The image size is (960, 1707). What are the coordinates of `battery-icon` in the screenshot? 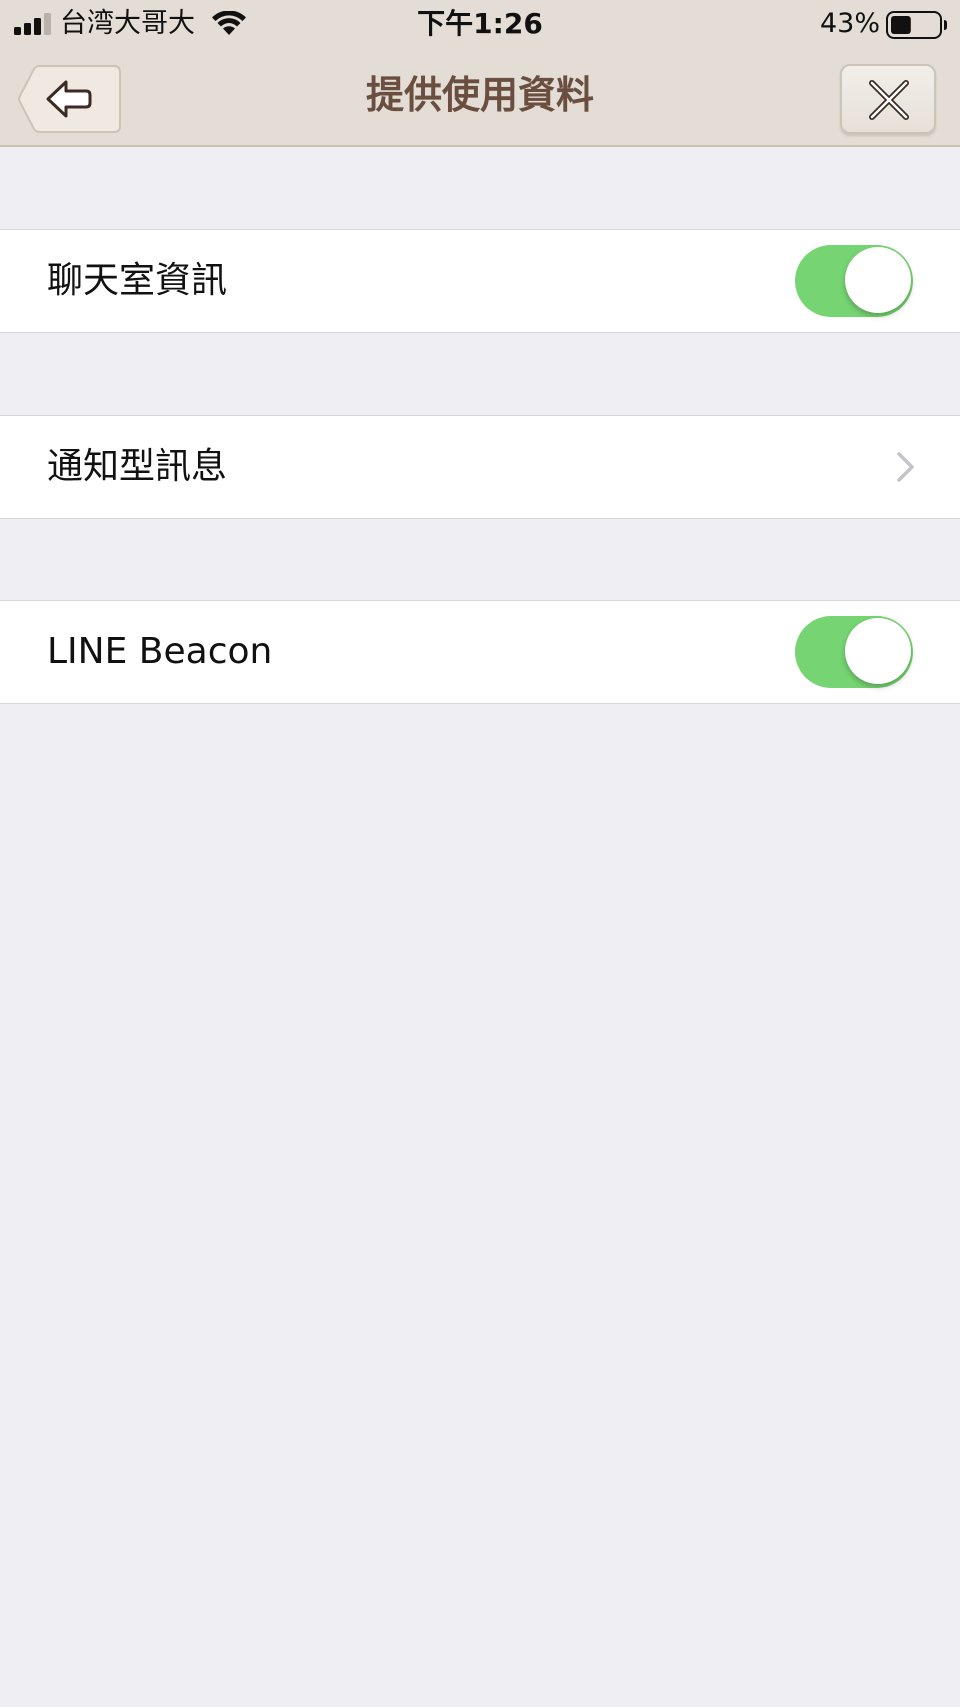 It's located at (916, 25).